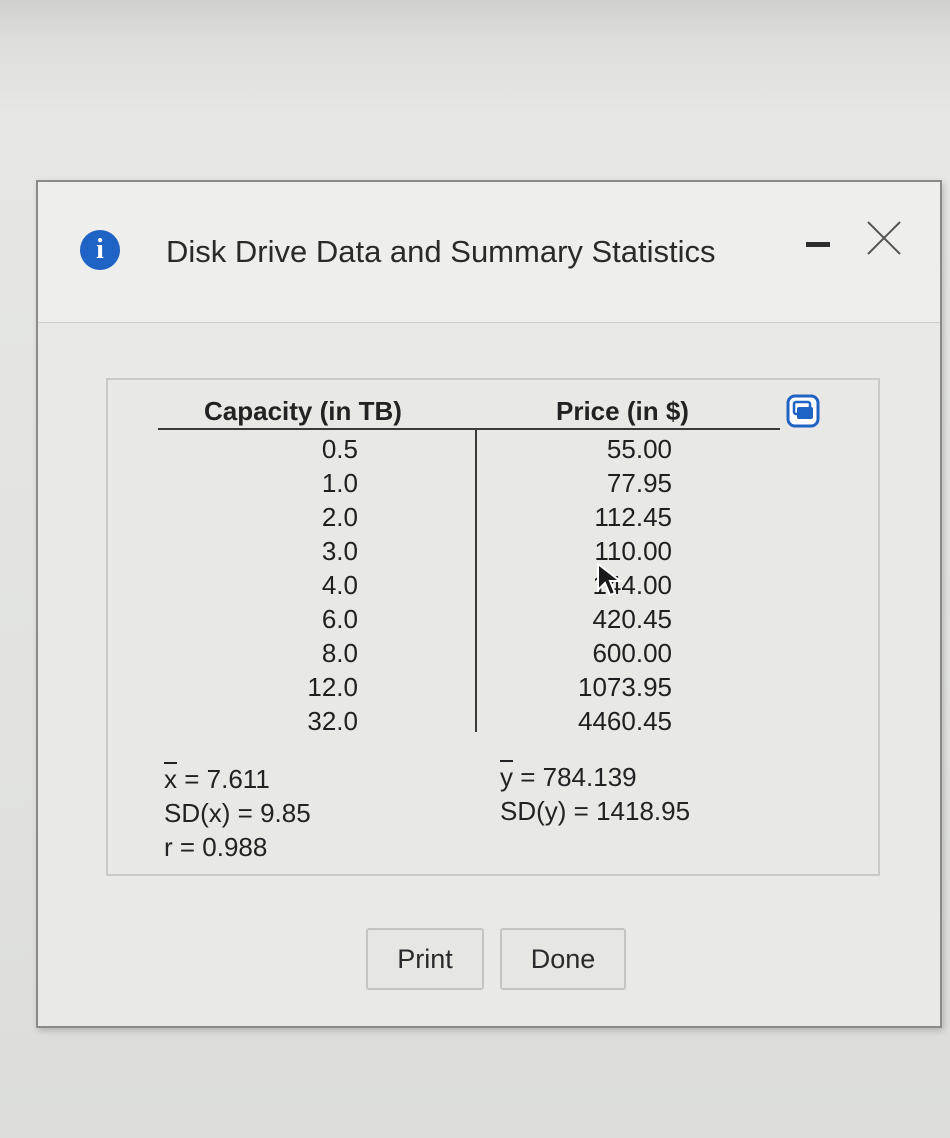 The height and width of the screenshot is (1138, 950). Describe the element at coordinates (441, 251) in the screenshot. I see `dialog-title: Disk Drive Data and Summary Statistics` at that location.